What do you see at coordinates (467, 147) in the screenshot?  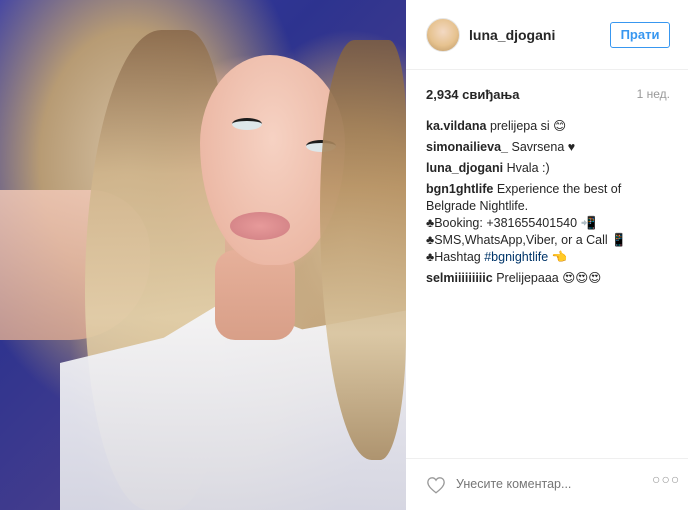 I see `comment-username: simonailieva_` at bounding box center [467, 147].